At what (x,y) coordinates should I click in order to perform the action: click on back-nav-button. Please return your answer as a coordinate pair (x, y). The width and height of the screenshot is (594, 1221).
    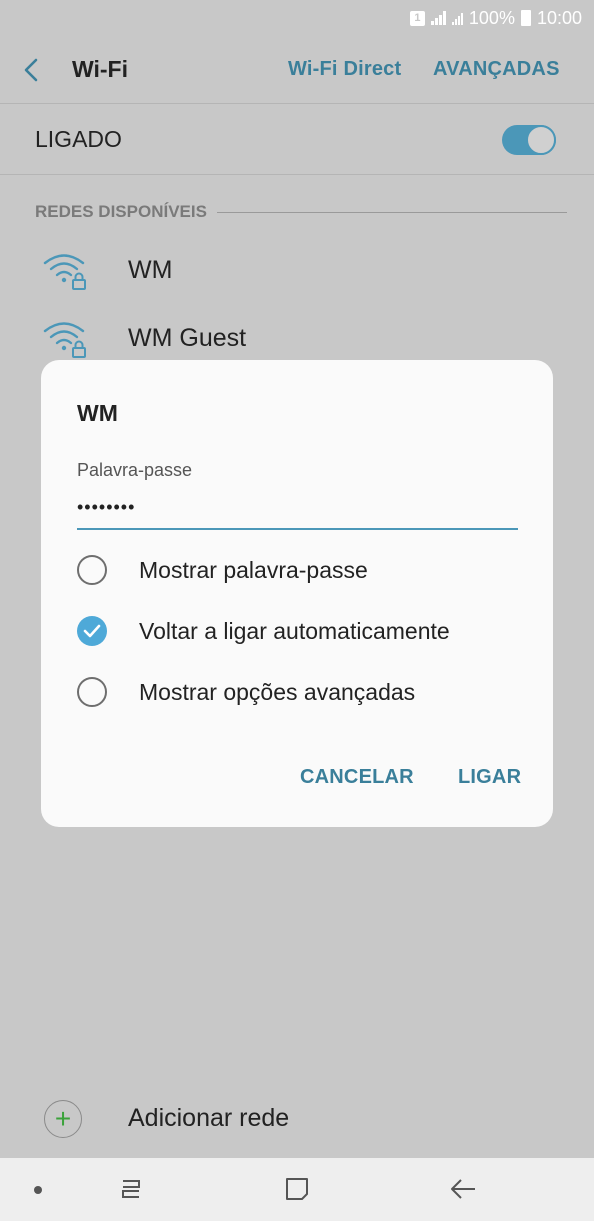
    Looking at the image, I should click on (463, 1189).